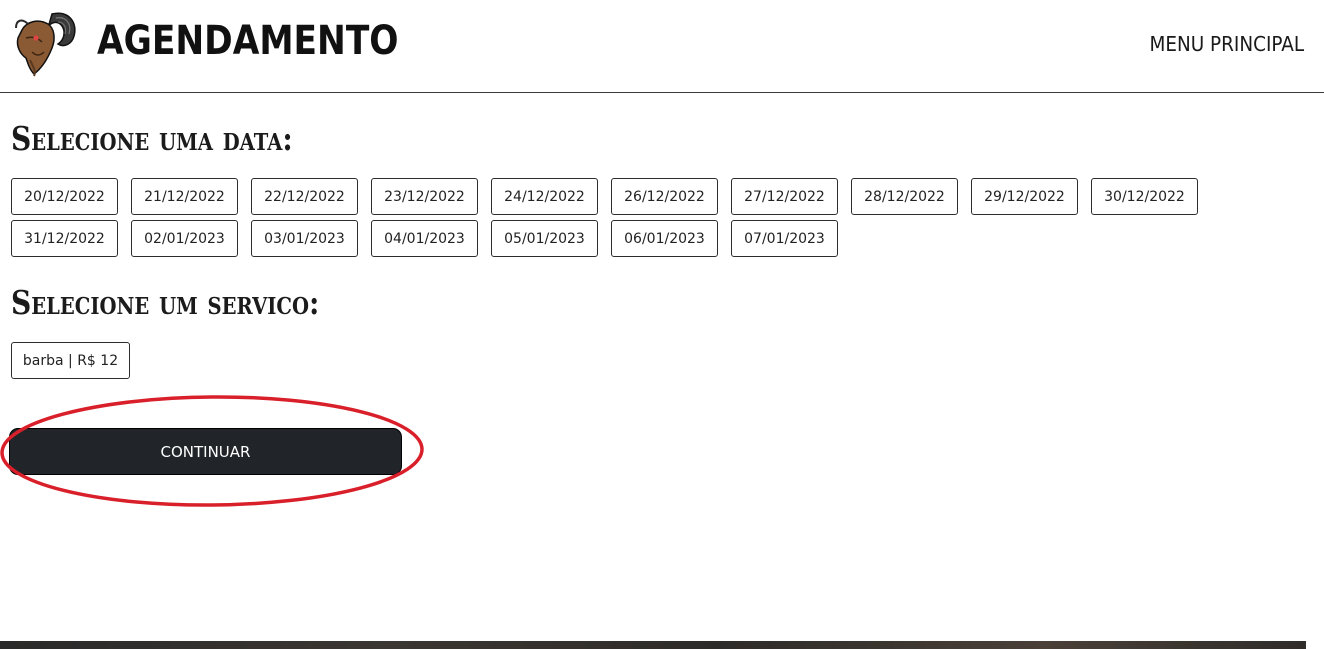 The width and height of the screenshot is (1324, 649). I want to click on bottom-background-image, so click(653, 645).